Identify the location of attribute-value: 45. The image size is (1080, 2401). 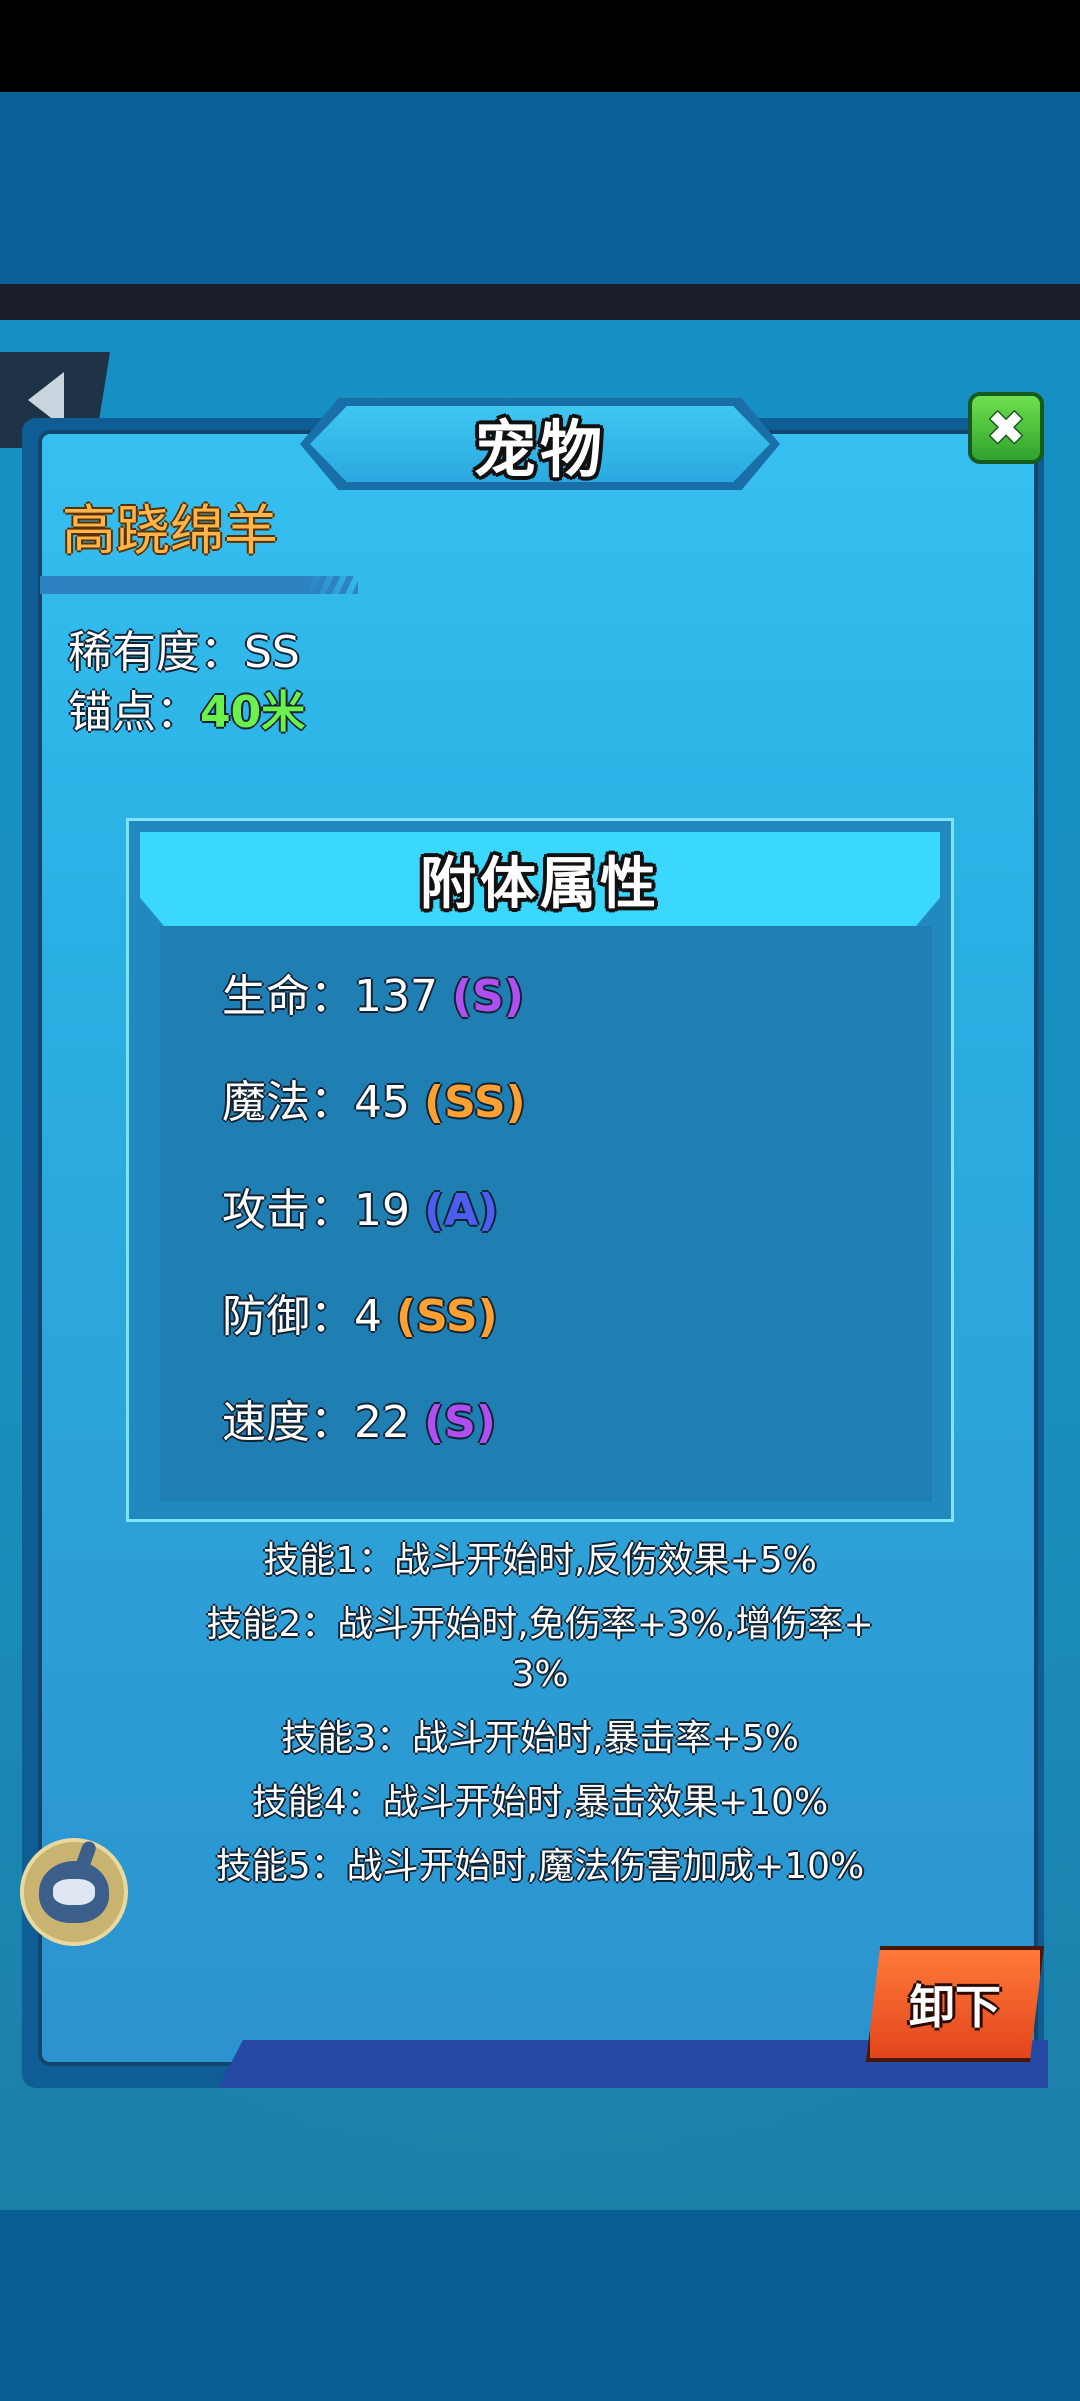
(382, 1102).